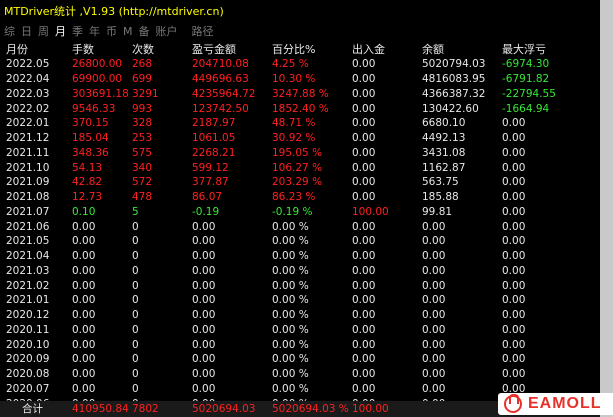 The width and height of the screenshot is (613, 417). I want to click on cell-balance: 185.88, so click(440, 197).